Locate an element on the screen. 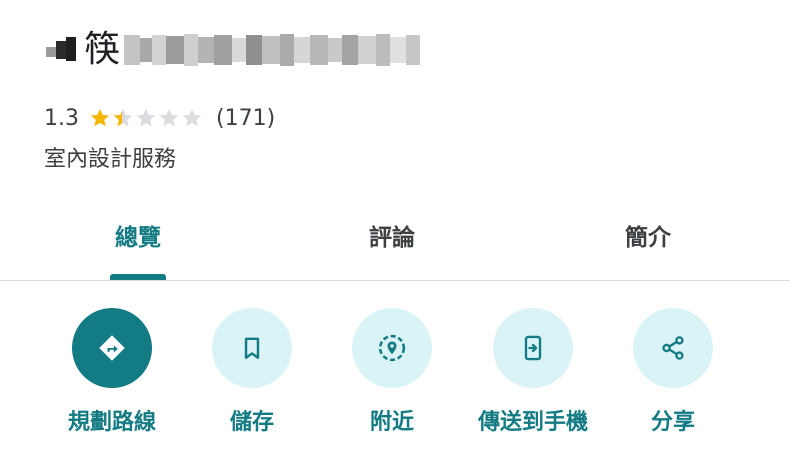 This screenshot has width=800, height=456. save-circle is located at coordinates (252, 348).